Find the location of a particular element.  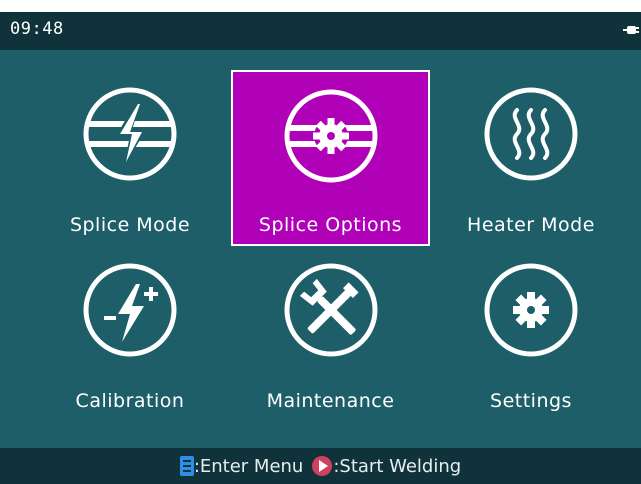

menu-item-label: Heater Mode is located at coordinates (531, 225).